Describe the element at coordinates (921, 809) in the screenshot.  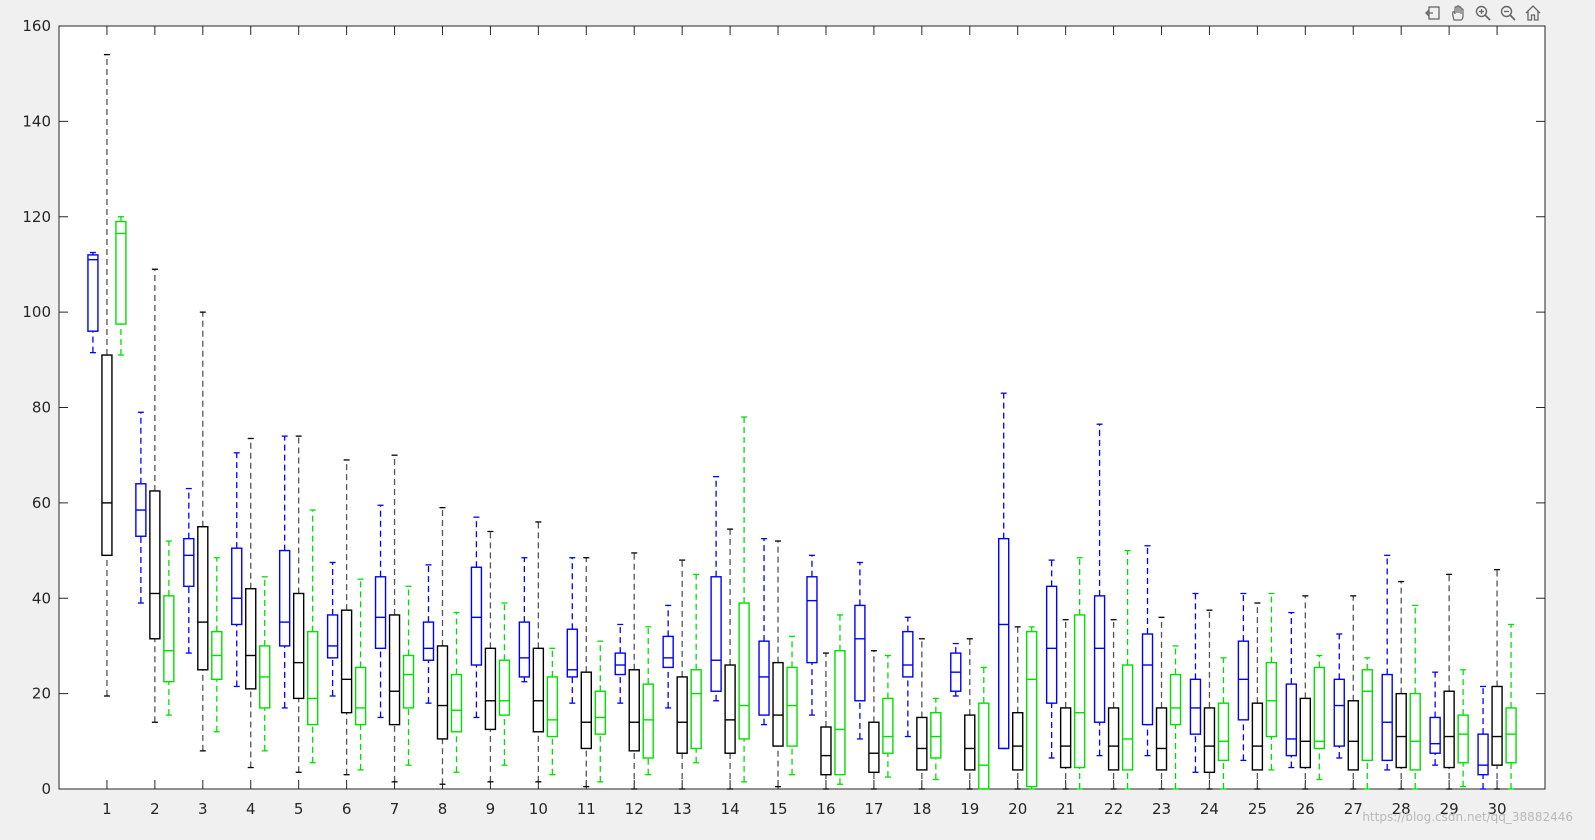
I see `x-tick-label: 18` at that location.